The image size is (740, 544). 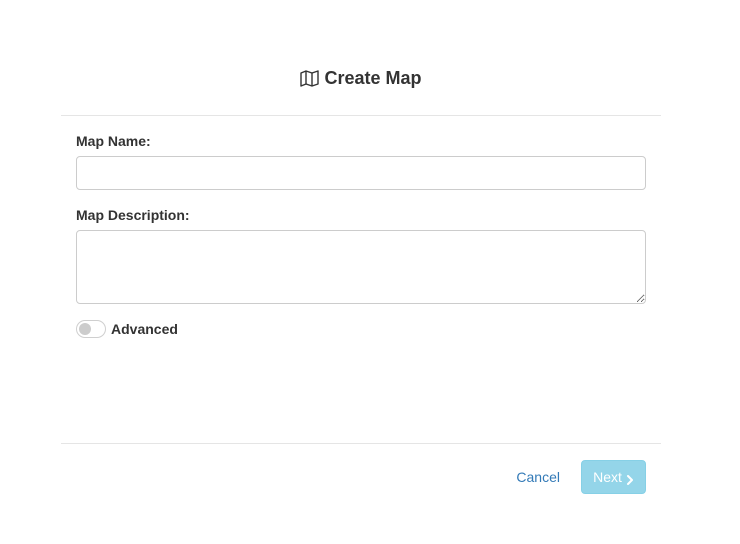 I want to click on map-name-label: Map Name:, so click(x=113, y=141).